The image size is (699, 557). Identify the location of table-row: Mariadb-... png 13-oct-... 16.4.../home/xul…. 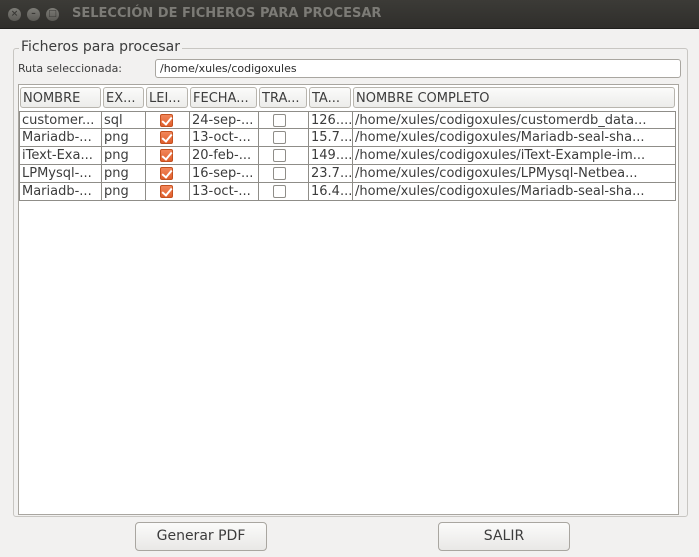
(348, 192).